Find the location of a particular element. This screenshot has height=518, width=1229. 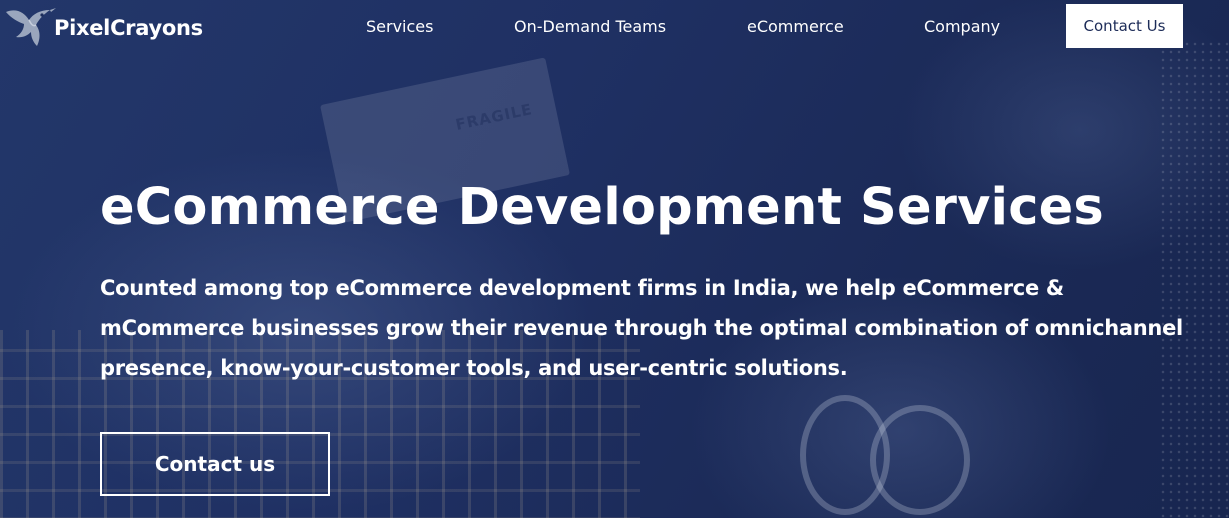

brand-name: PixelCrayons is located at coordinates (128, 28).